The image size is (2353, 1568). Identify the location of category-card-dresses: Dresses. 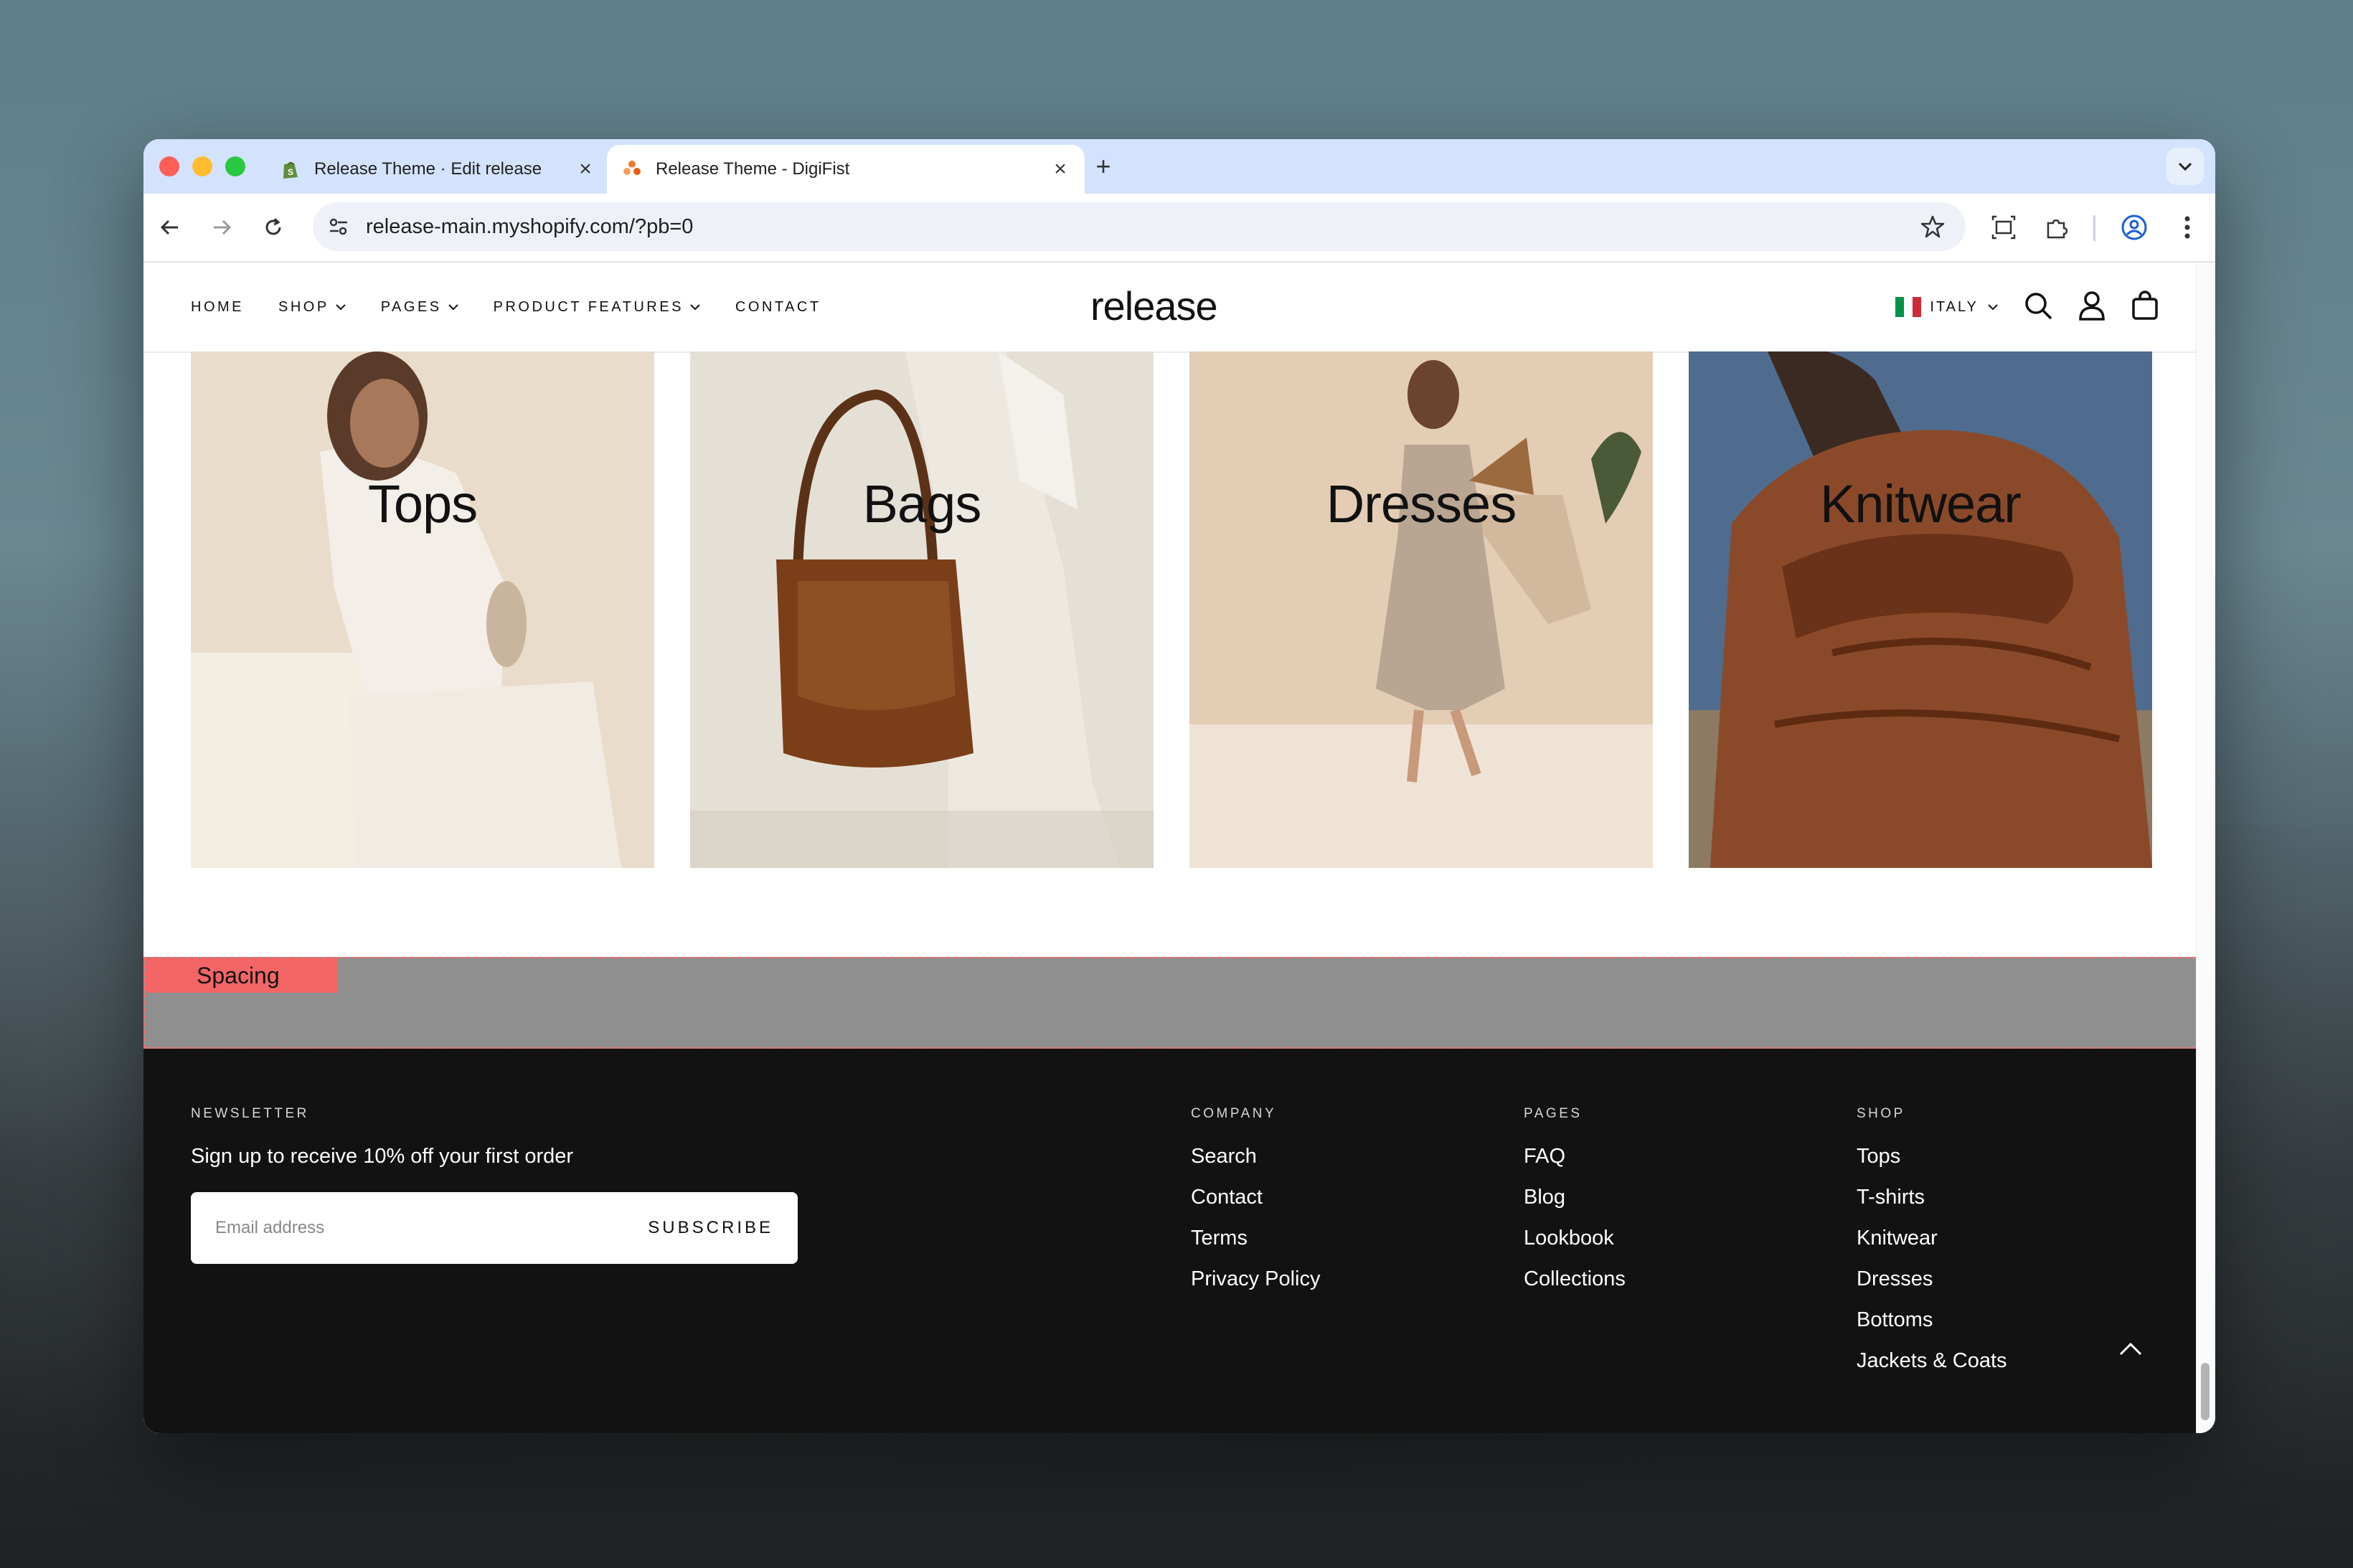
(1421, 610).